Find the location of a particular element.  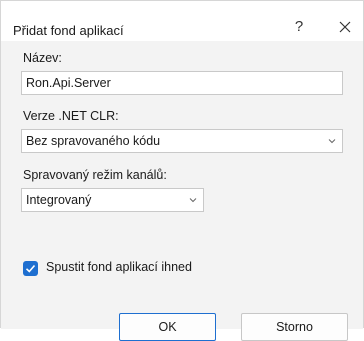

dialog-title: Přidat fond aplikací is located at coordinates (68, 30).